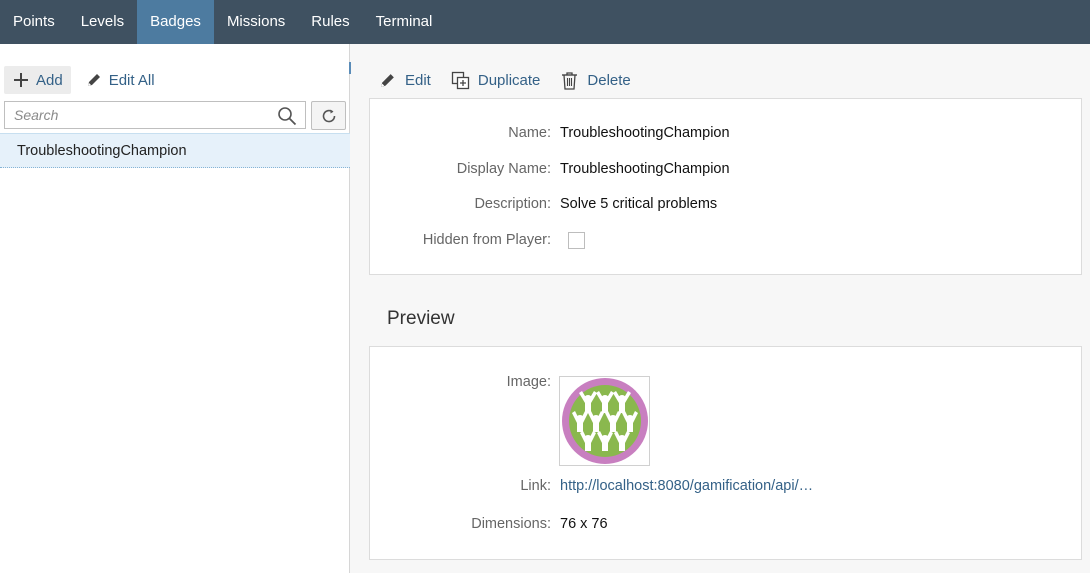 The image size is (1090, 573). Describe the element at coordinates (511, 524) in the screenshot. I see `dimensions-label: Dimensions:` at that location.